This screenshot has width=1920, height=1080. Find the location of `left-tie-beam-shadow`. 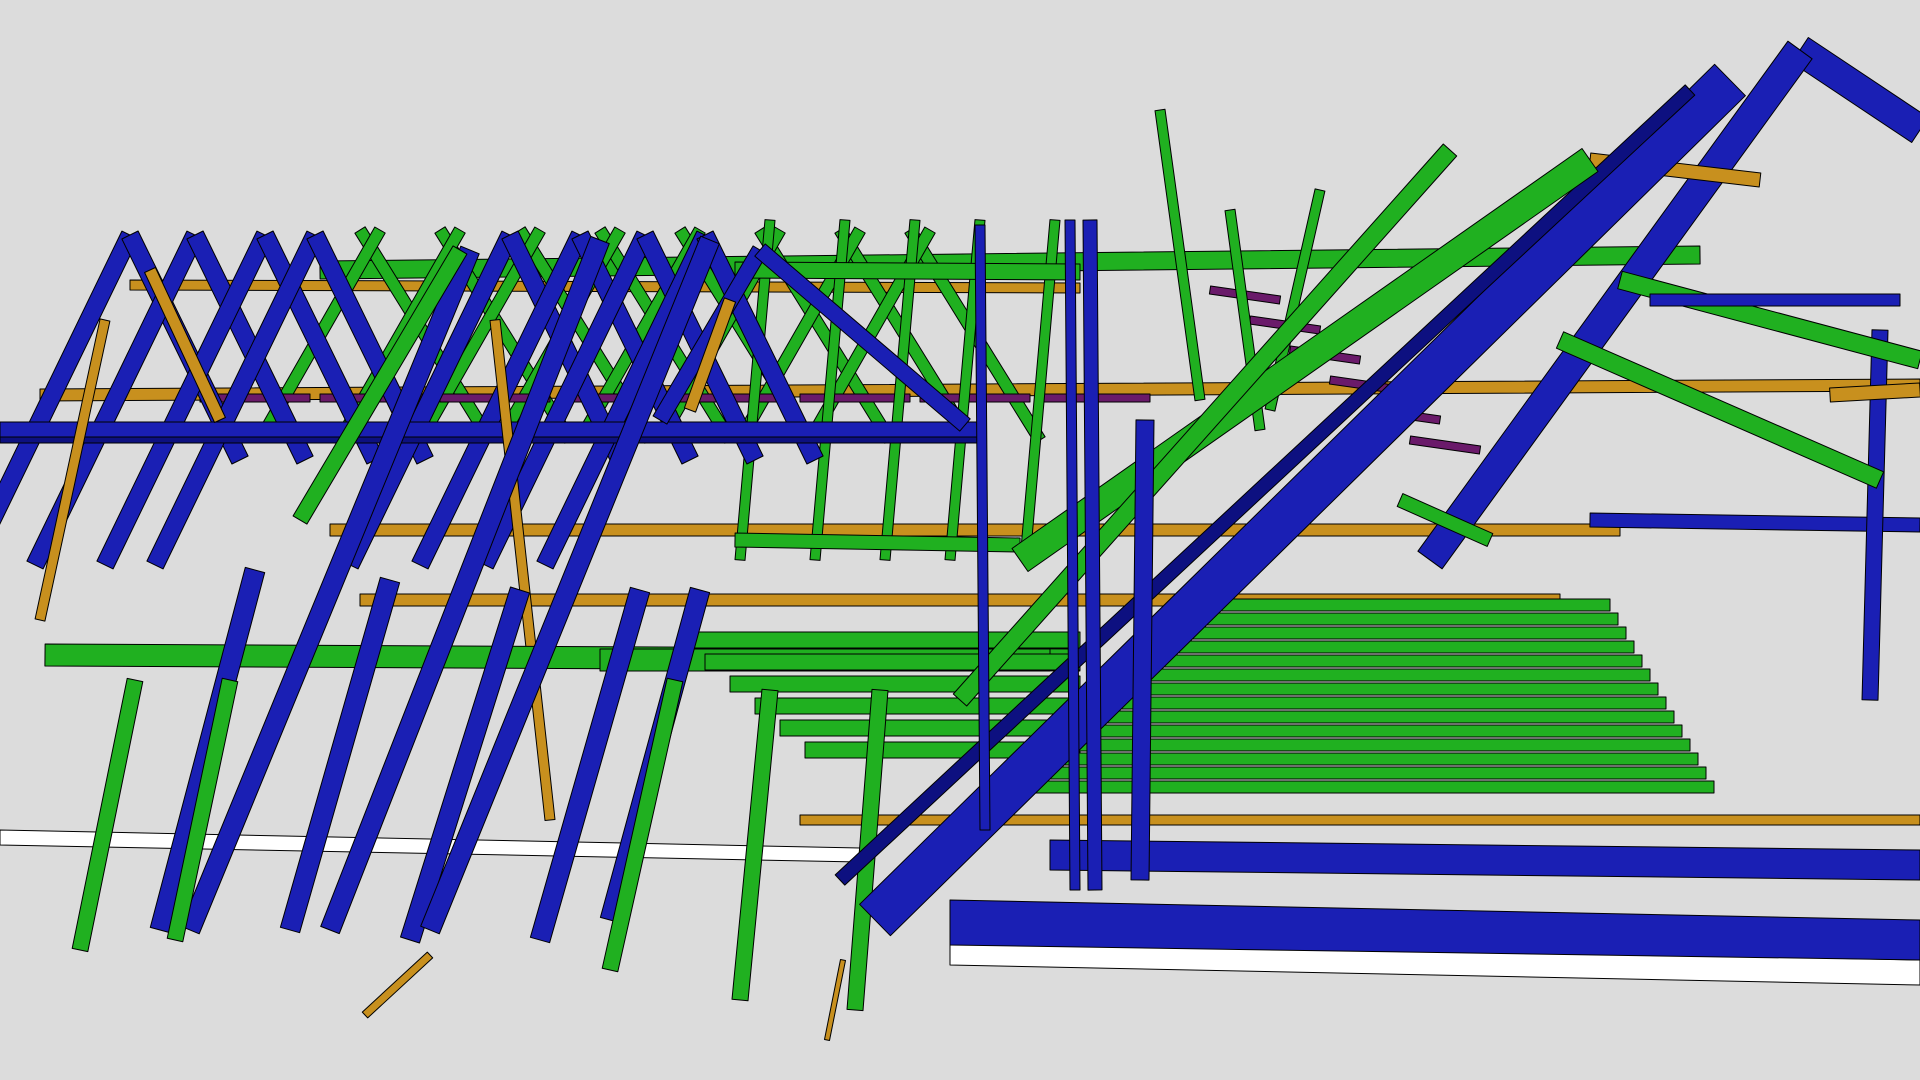

left-tie-beam-shadow is located at coordinates (490, 440).